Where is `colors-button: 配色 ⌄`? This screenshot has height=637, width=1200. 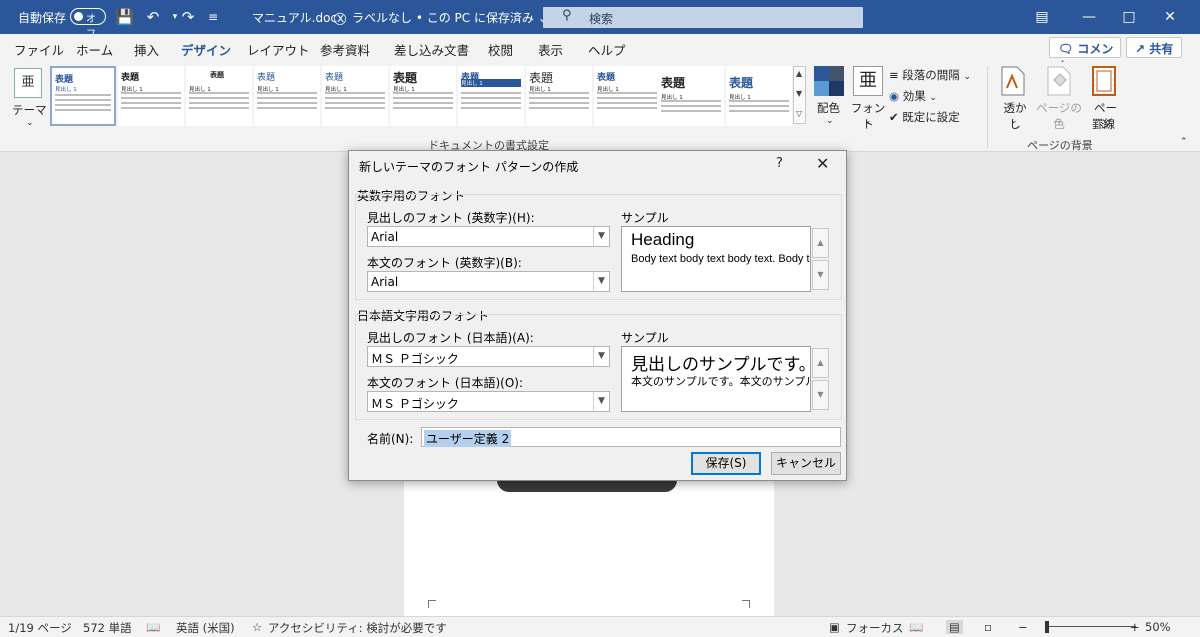 colors-button: 配色 ⌄ is located at coordinates (829, 101).